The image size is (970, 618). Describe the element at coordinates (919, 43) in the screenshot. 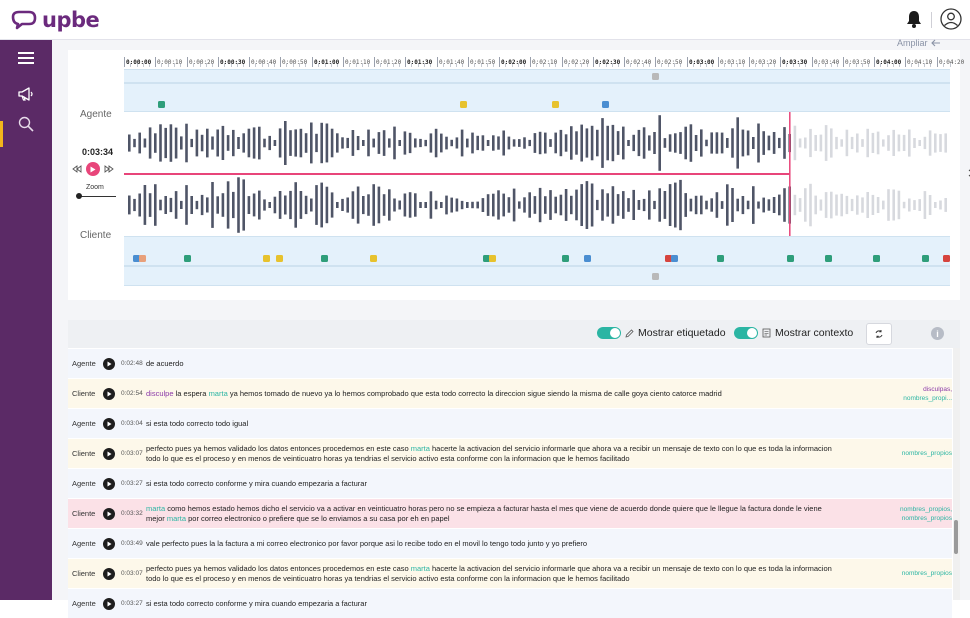

I see `ampliar-button: Ampliar` at that location.